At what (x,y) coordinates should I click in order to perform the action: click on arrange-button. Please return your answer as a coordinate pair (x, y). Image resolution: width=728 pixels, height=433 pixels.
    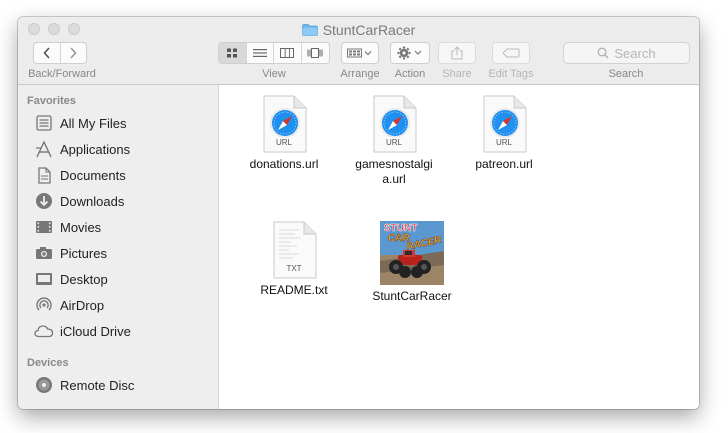
    Looking at the image, I should click on (360, 53).